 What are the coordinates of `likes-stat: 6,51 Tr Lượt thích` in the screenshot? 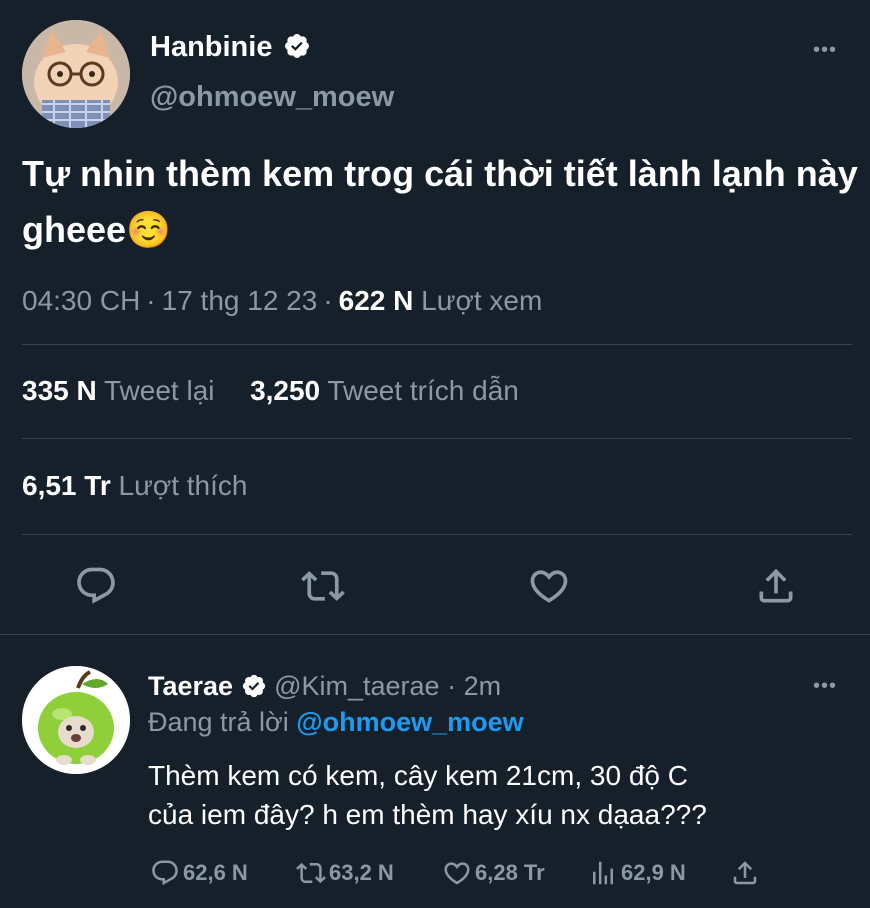 It's located at (134, 486).